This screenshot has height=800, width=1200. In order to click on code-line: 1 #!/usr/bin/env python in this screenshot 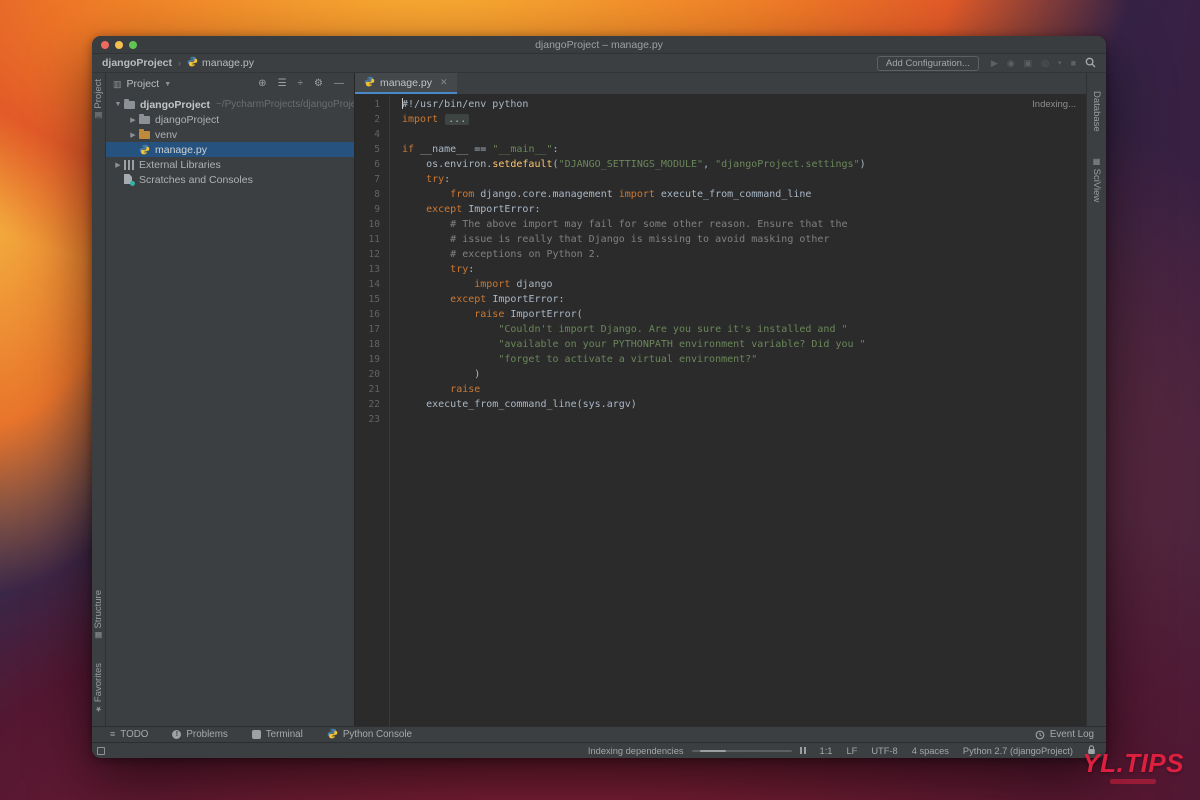, I will do `click(720, 104)`.